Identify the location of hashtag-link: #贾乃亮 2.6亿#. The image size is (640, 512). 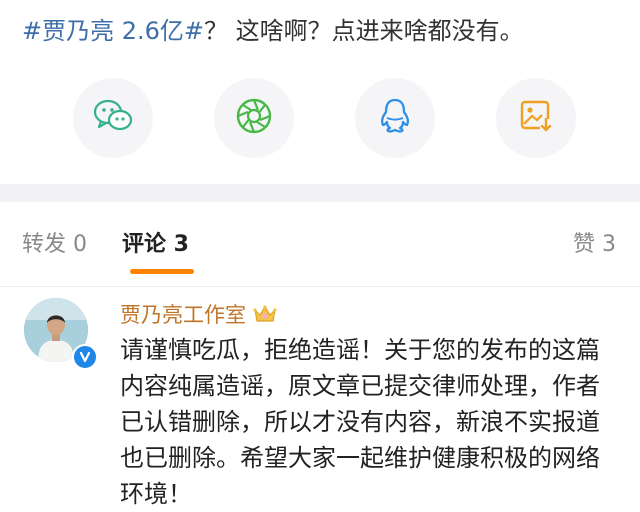
(113, 31).